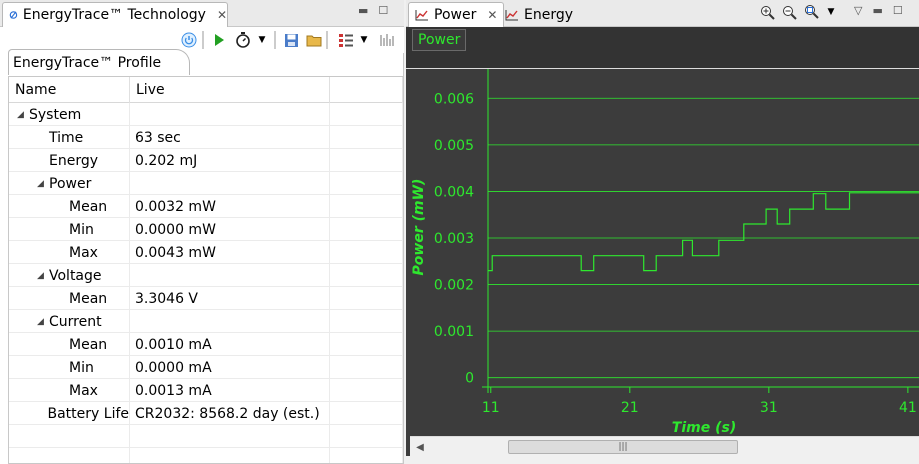 The width and height of the screenshot is (919, 464). I want to click on bottom-strip, so click(662, 460).